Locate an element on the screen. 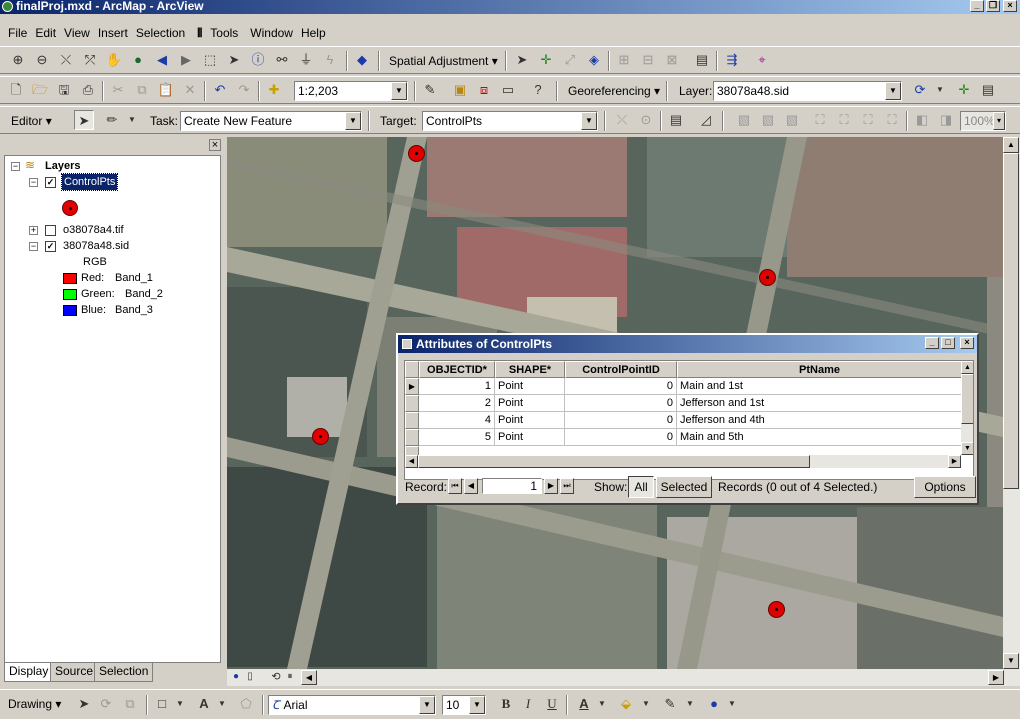  command-line-icon: ▭ is located at coordinates (508, 90).